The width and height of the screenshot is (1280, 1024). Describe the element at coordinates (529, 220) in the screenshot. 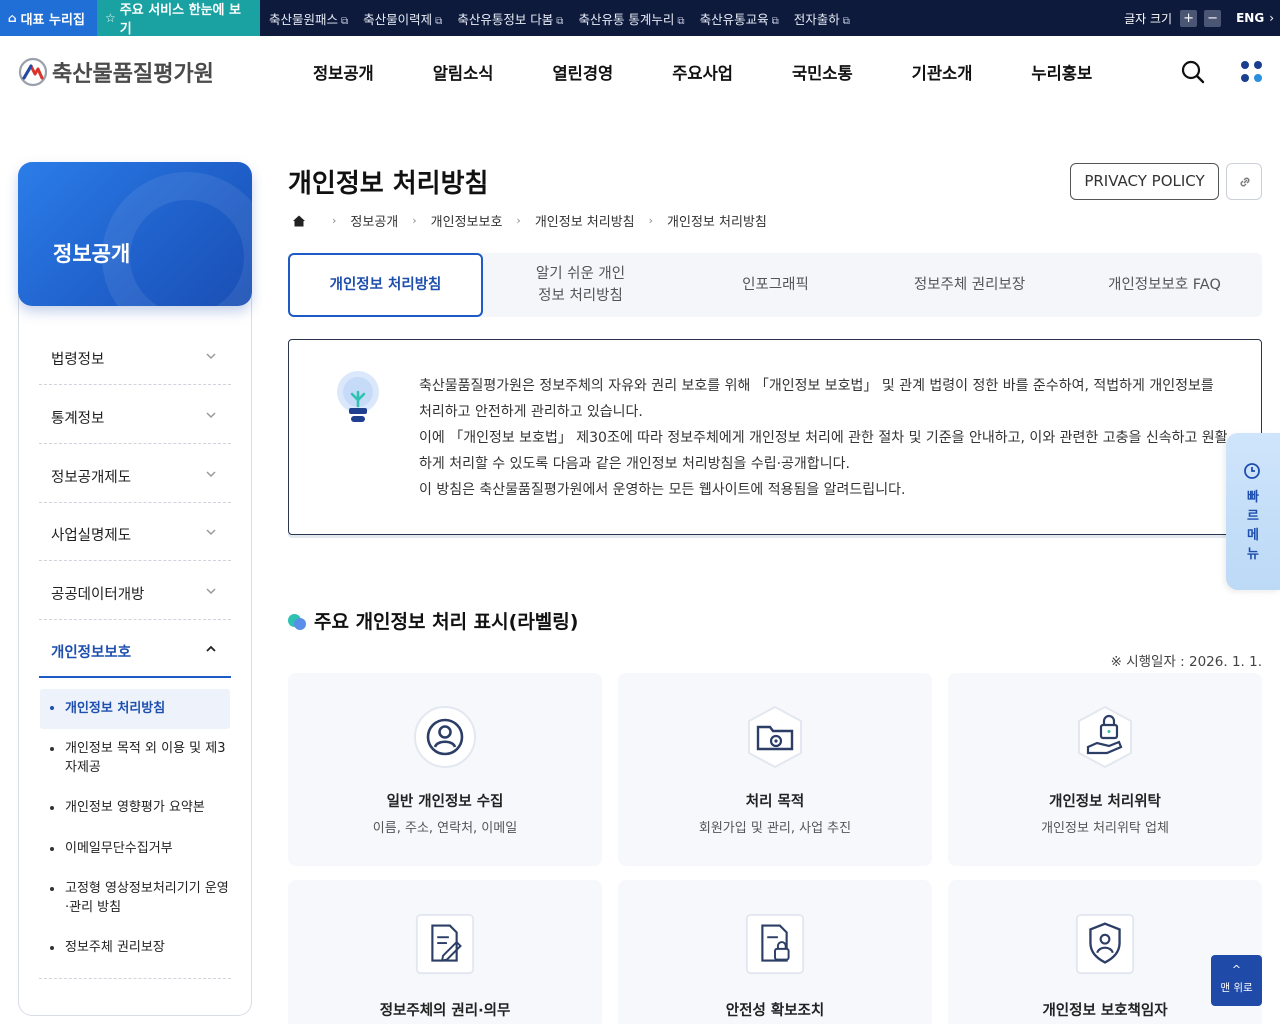

I see `breadcrumb: › 정보공개 › 개인정보보호 › 개인정보 처리방침 › 개인정보 처리방침` at that location.